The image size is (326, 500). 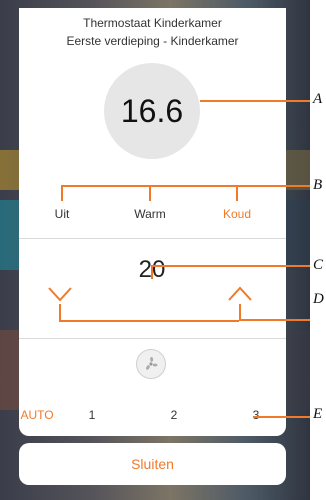 What do you see at coordinates (237, 193) in the screenshot?
I see `mode-tick-koud` at bounding box center [237, 193].